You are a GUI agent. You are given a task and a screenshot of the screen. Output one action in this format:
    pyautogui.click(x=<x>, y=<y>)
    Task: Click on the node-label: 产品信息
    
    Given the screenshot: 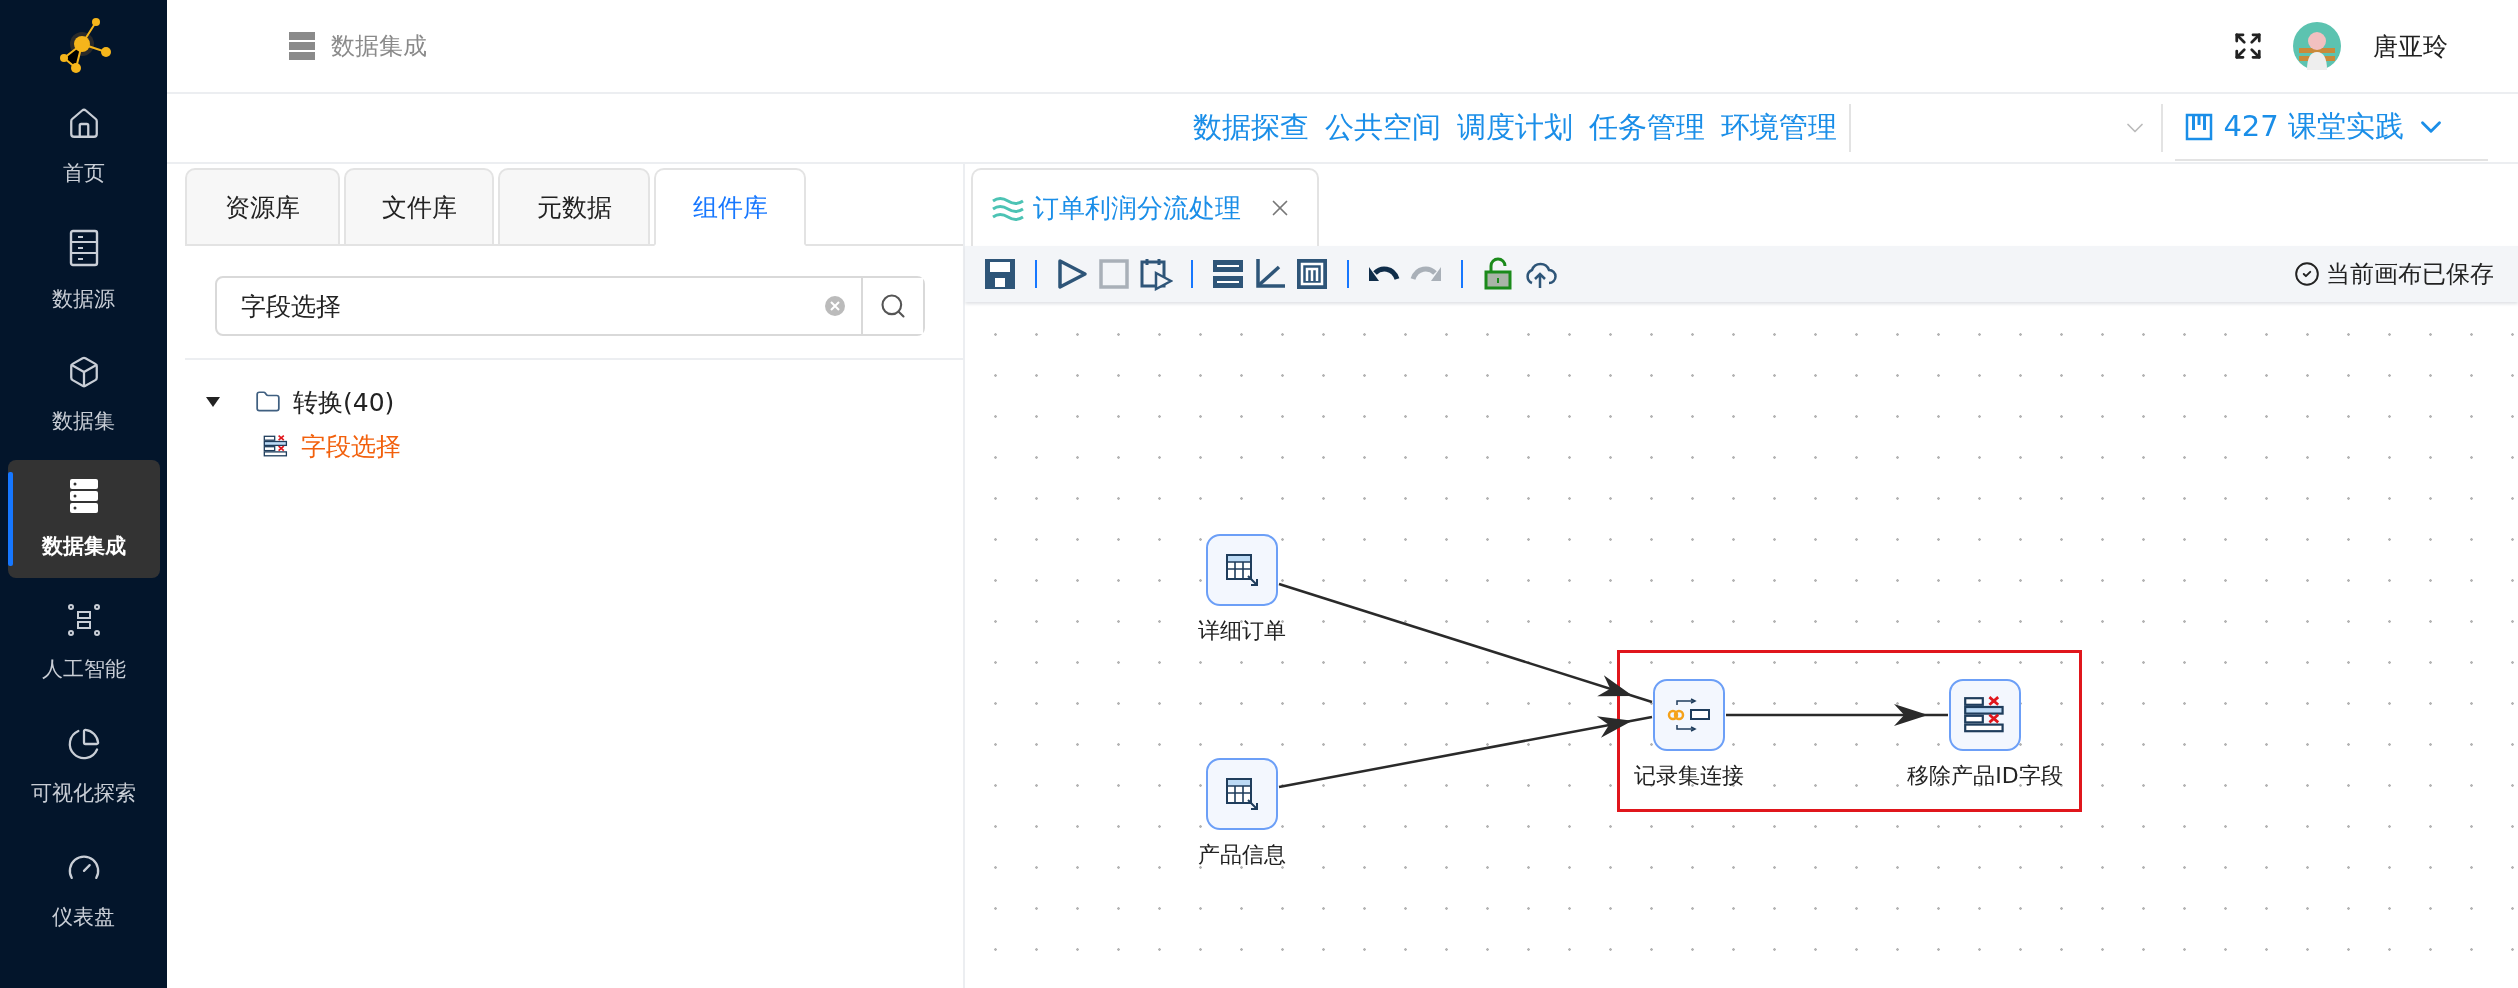 What is the action you would take?
    pyautogui.click(x=1242, y=855)
    